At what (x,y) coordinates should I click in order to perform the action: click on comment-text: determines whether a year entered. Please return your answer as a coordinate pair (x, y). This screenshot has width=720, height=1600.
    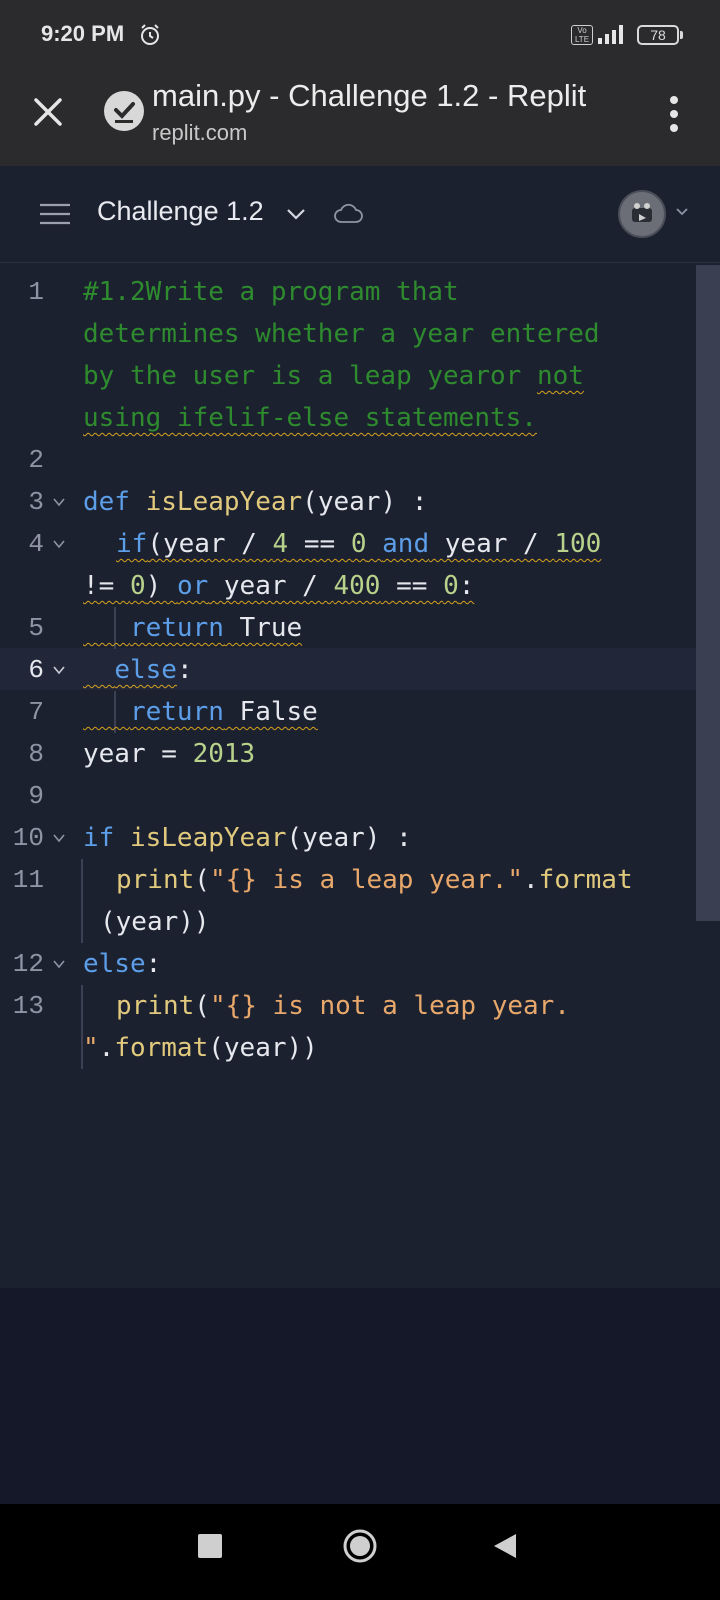
    Looking at the image, I should click on (341, 334).